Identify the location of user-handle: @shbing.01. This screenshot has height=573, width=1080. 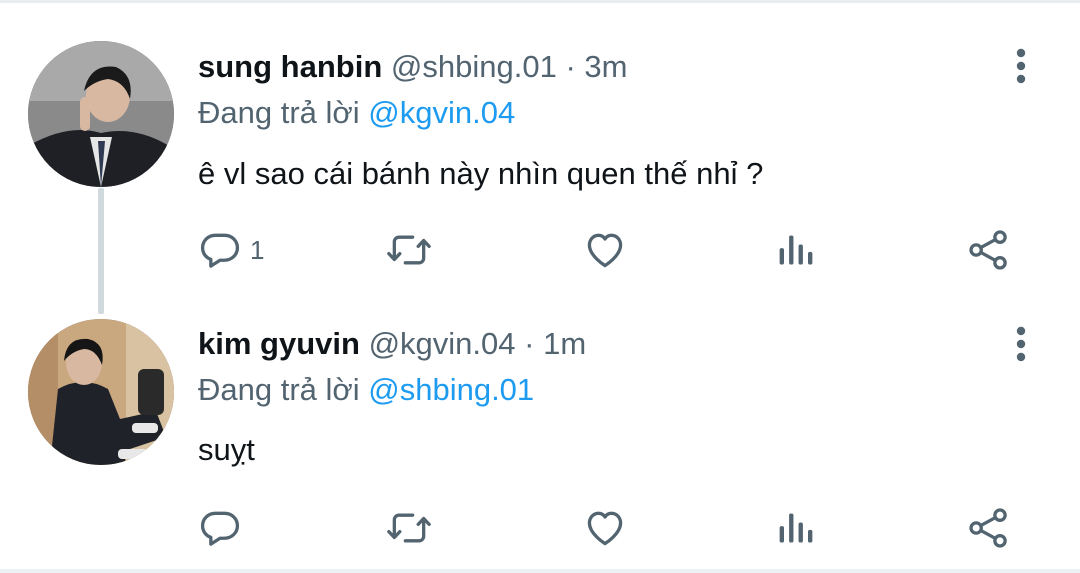
(474, 66).